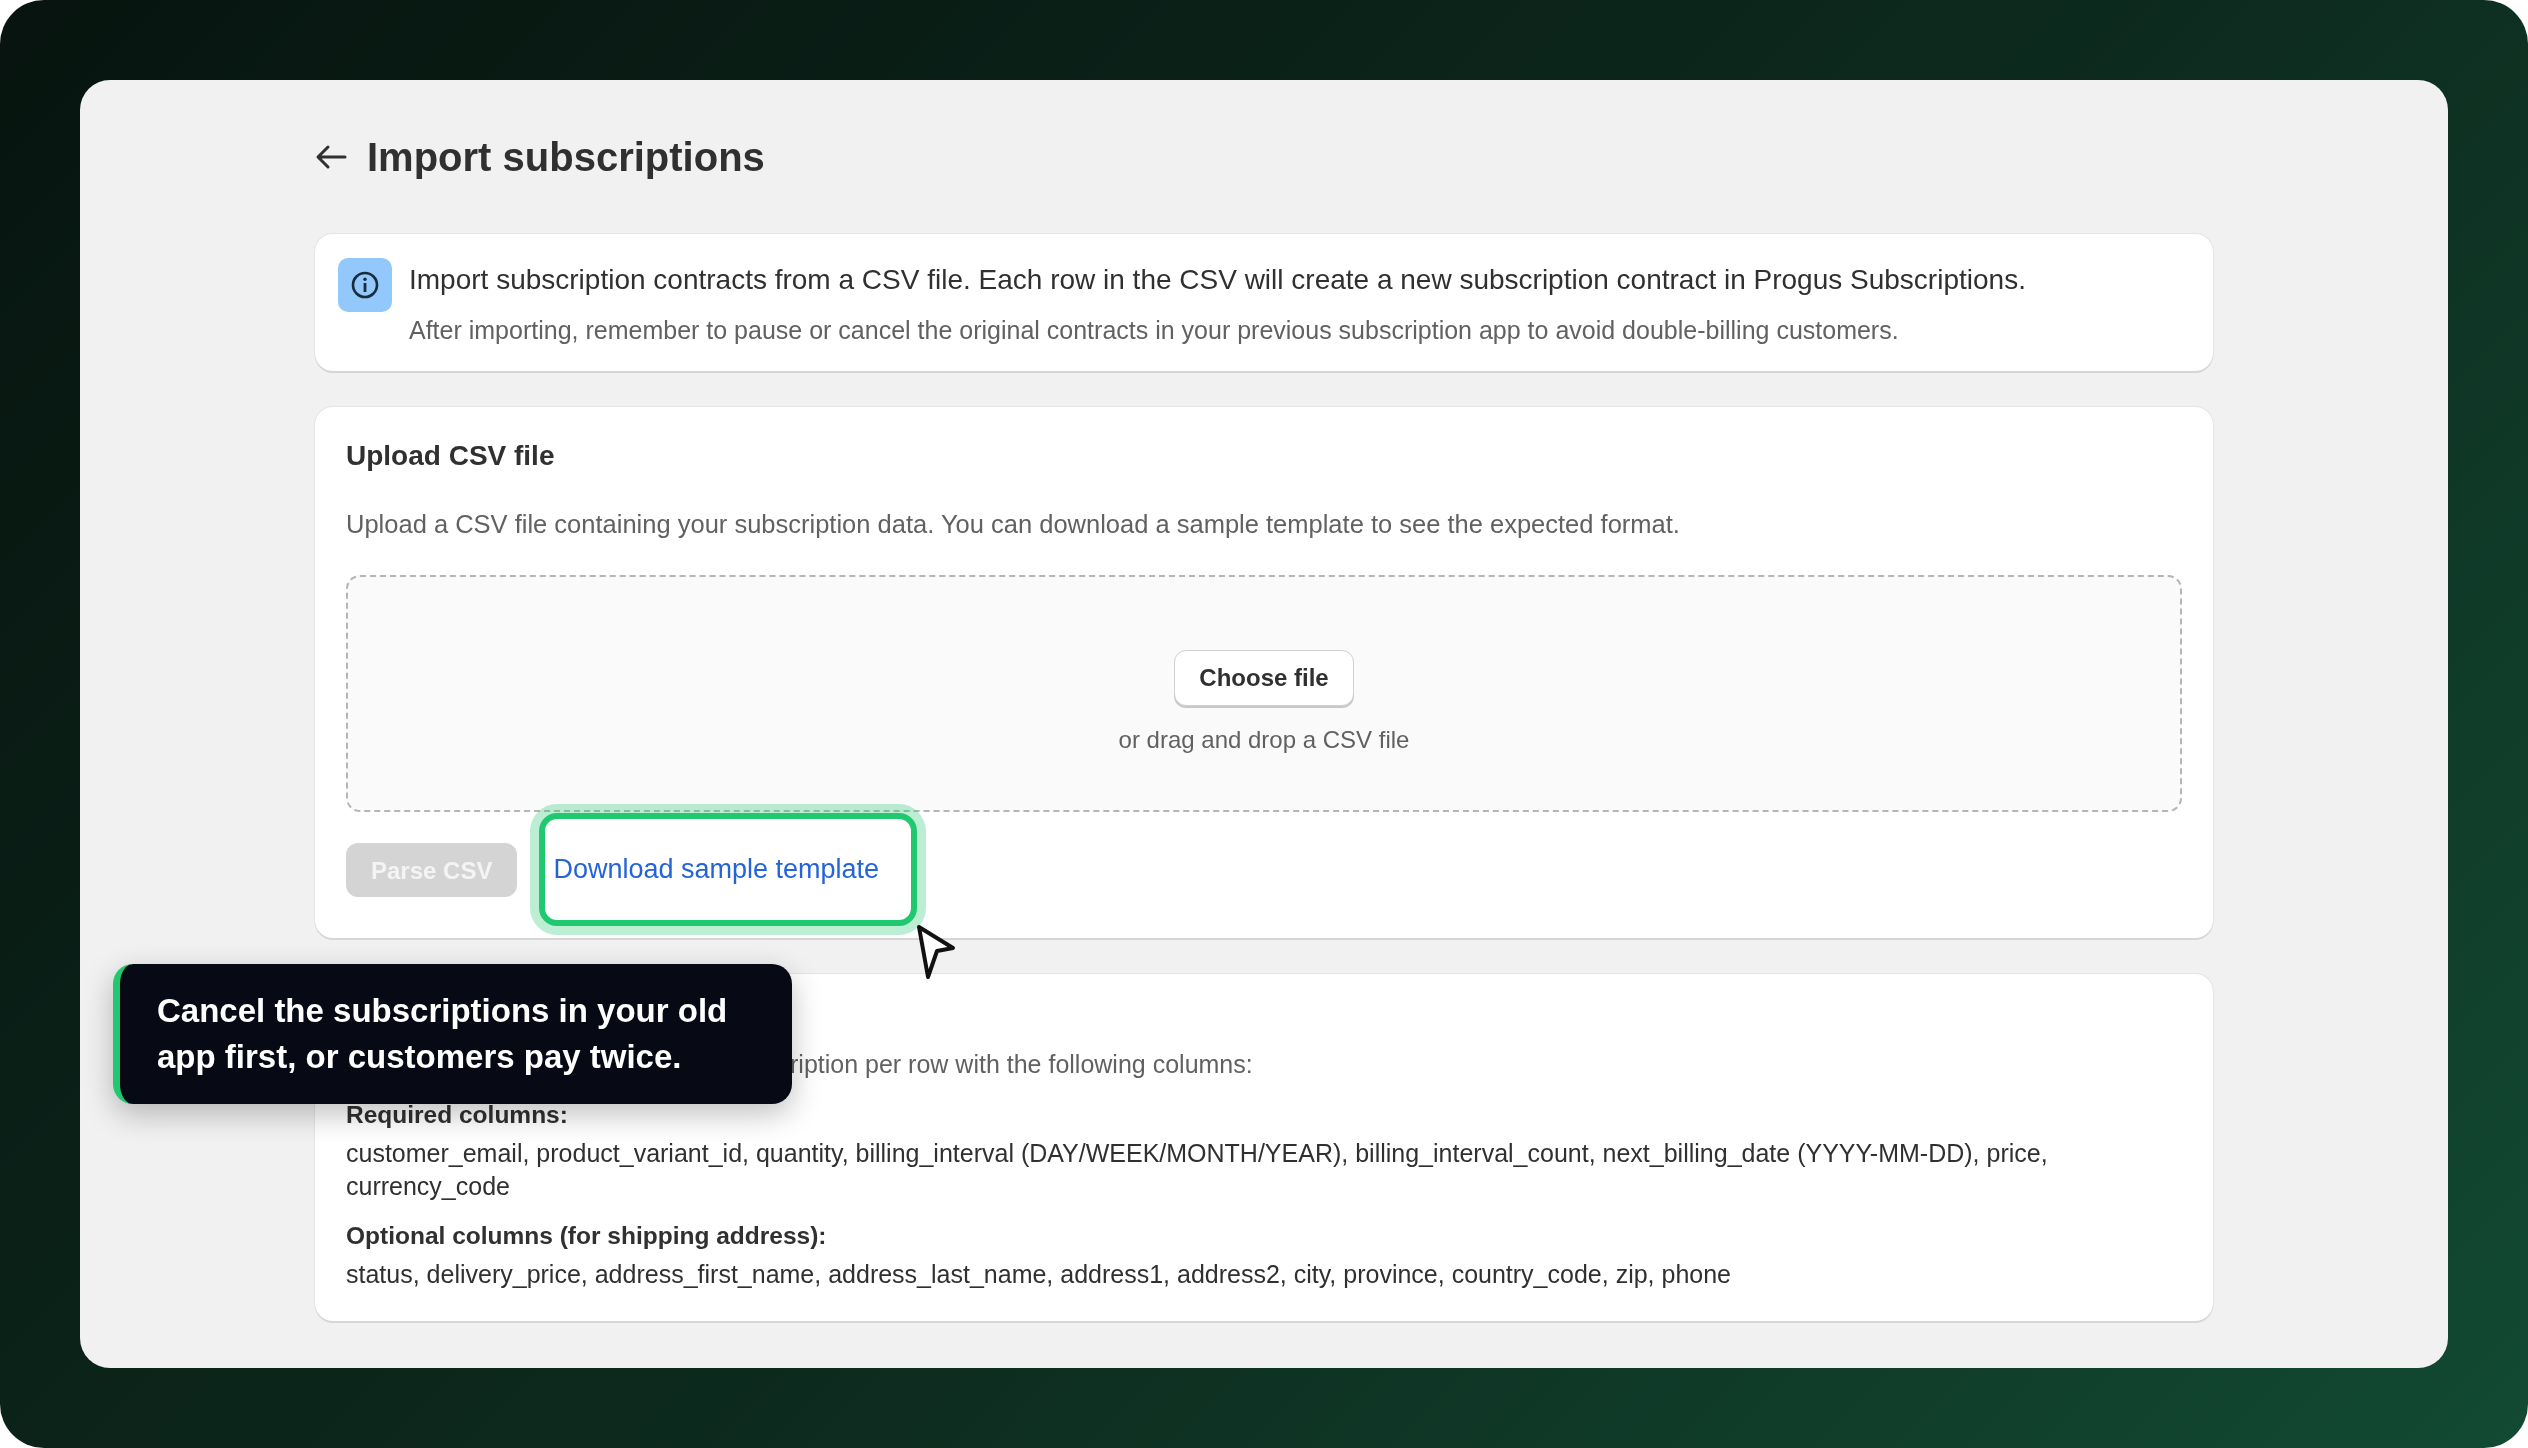 The height and width of the screenshot is (1448, 2528). What do you see at coordinates (716, 869) in the screenshot?
I see `download-template-link: Download sample template` at bounding box center [716, 869].